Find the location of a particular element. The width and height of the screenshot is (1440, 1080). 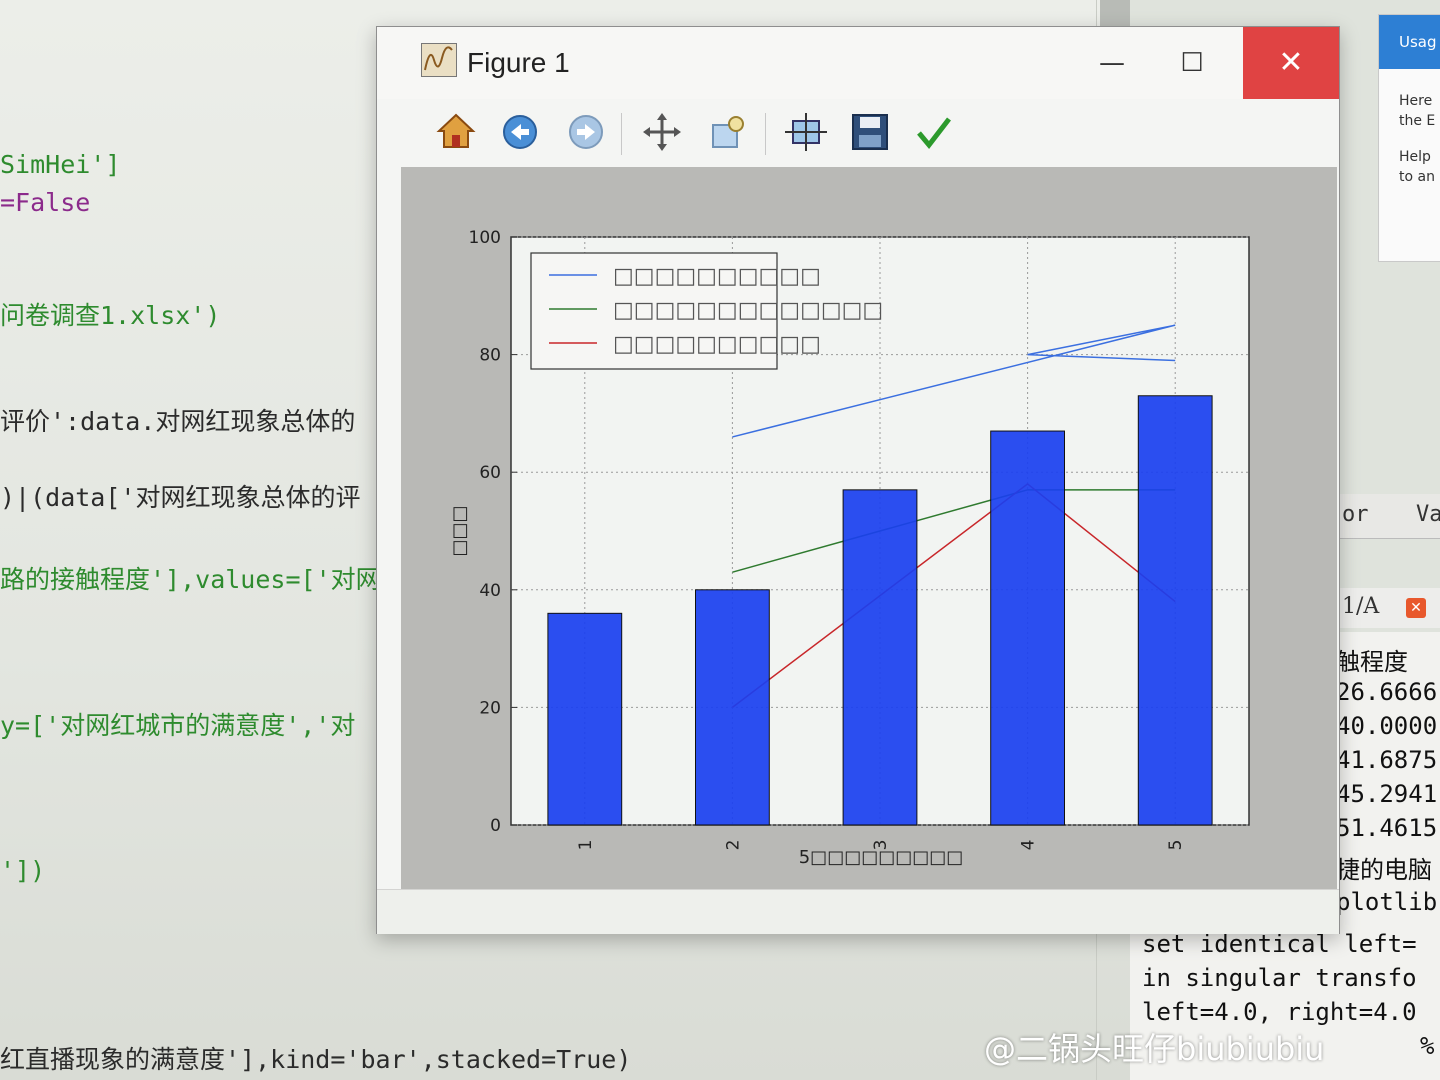

minimize-button: — is located at coordinates (1112, 63).